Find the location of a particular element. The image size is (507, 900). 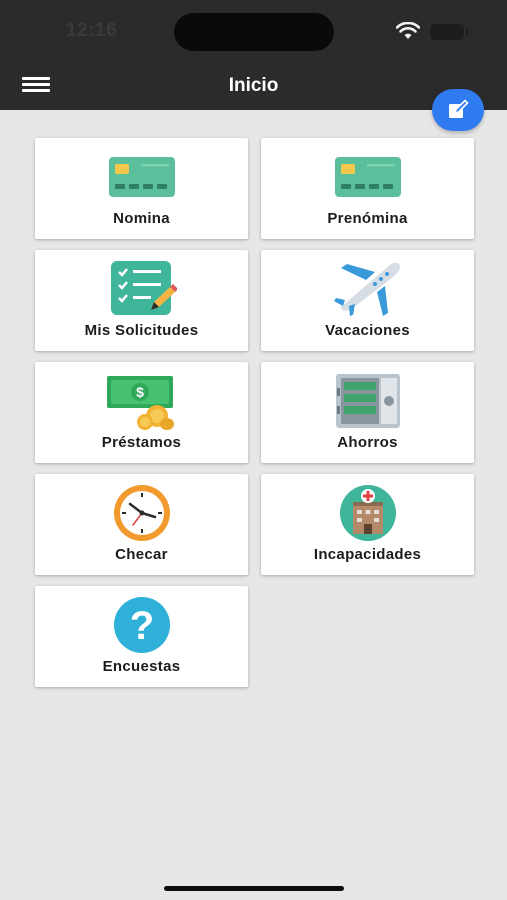

tile-incapacidades: Incapacidades is located at coordinates (367, 524).